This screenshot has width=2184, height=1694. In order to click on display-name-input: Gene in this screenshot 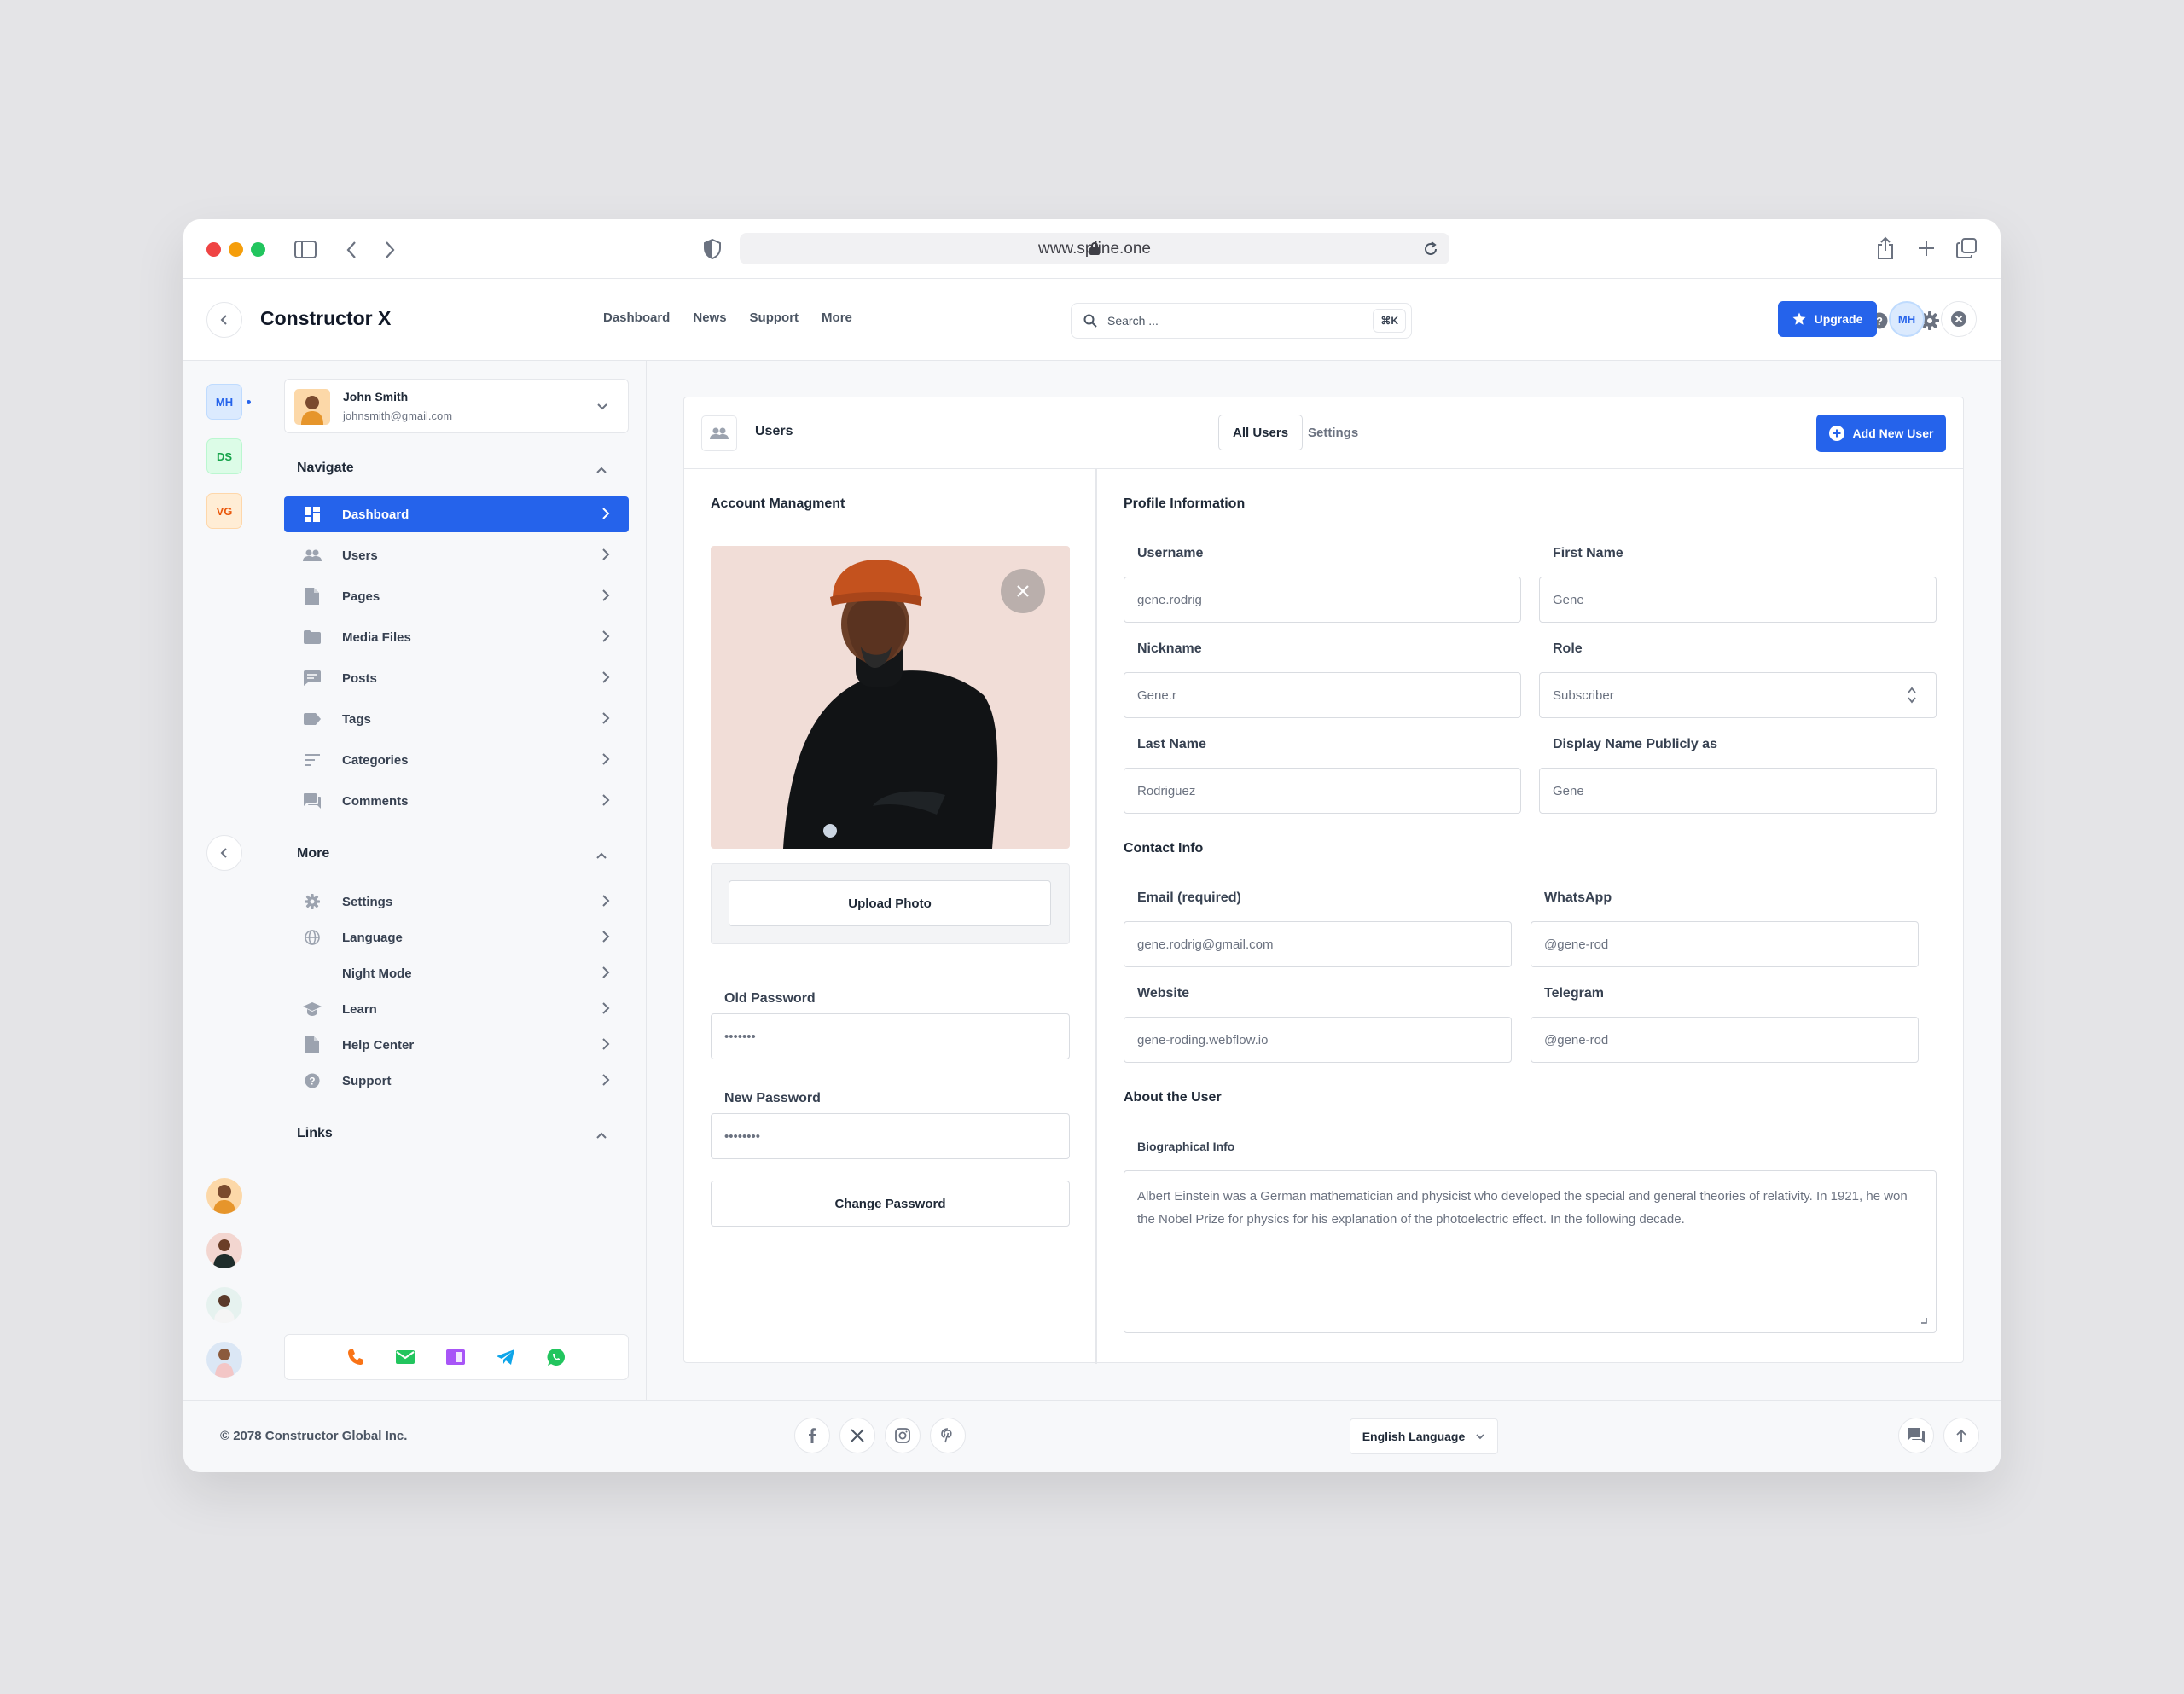, I will do `click(1738, 791)`.